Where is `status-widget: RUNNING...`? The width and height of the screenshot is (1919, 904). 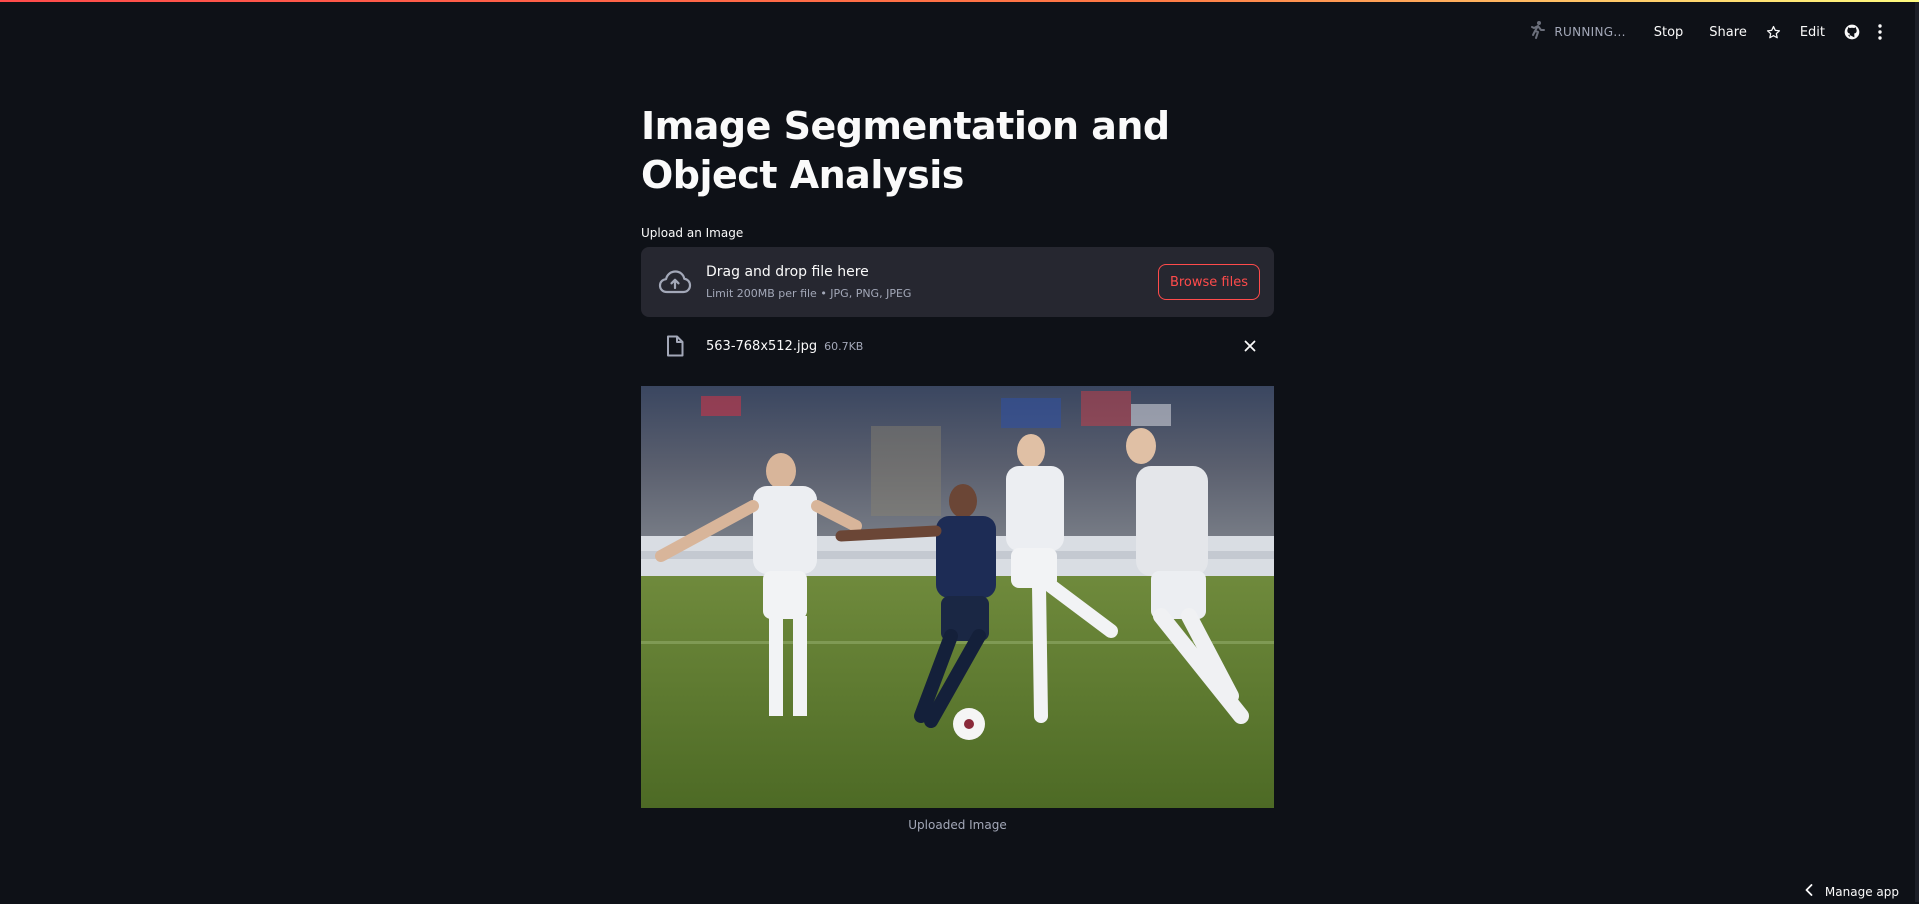 status-widget: RUNNING... is located at coordinates (1577, 32).